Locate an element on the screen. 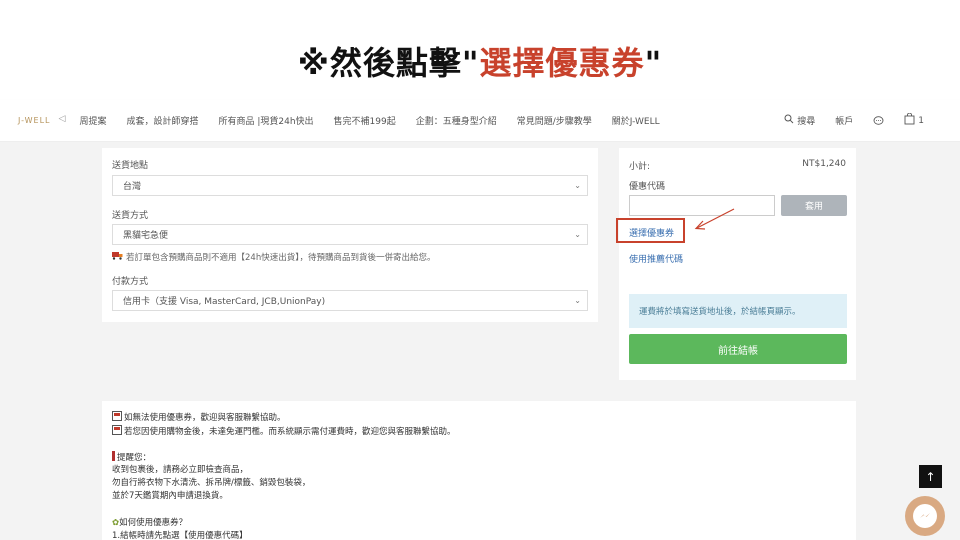 The width and height of the screenshot is (960, 540). nav-back-arrow: ◁ is located at coordinates (62, 120).